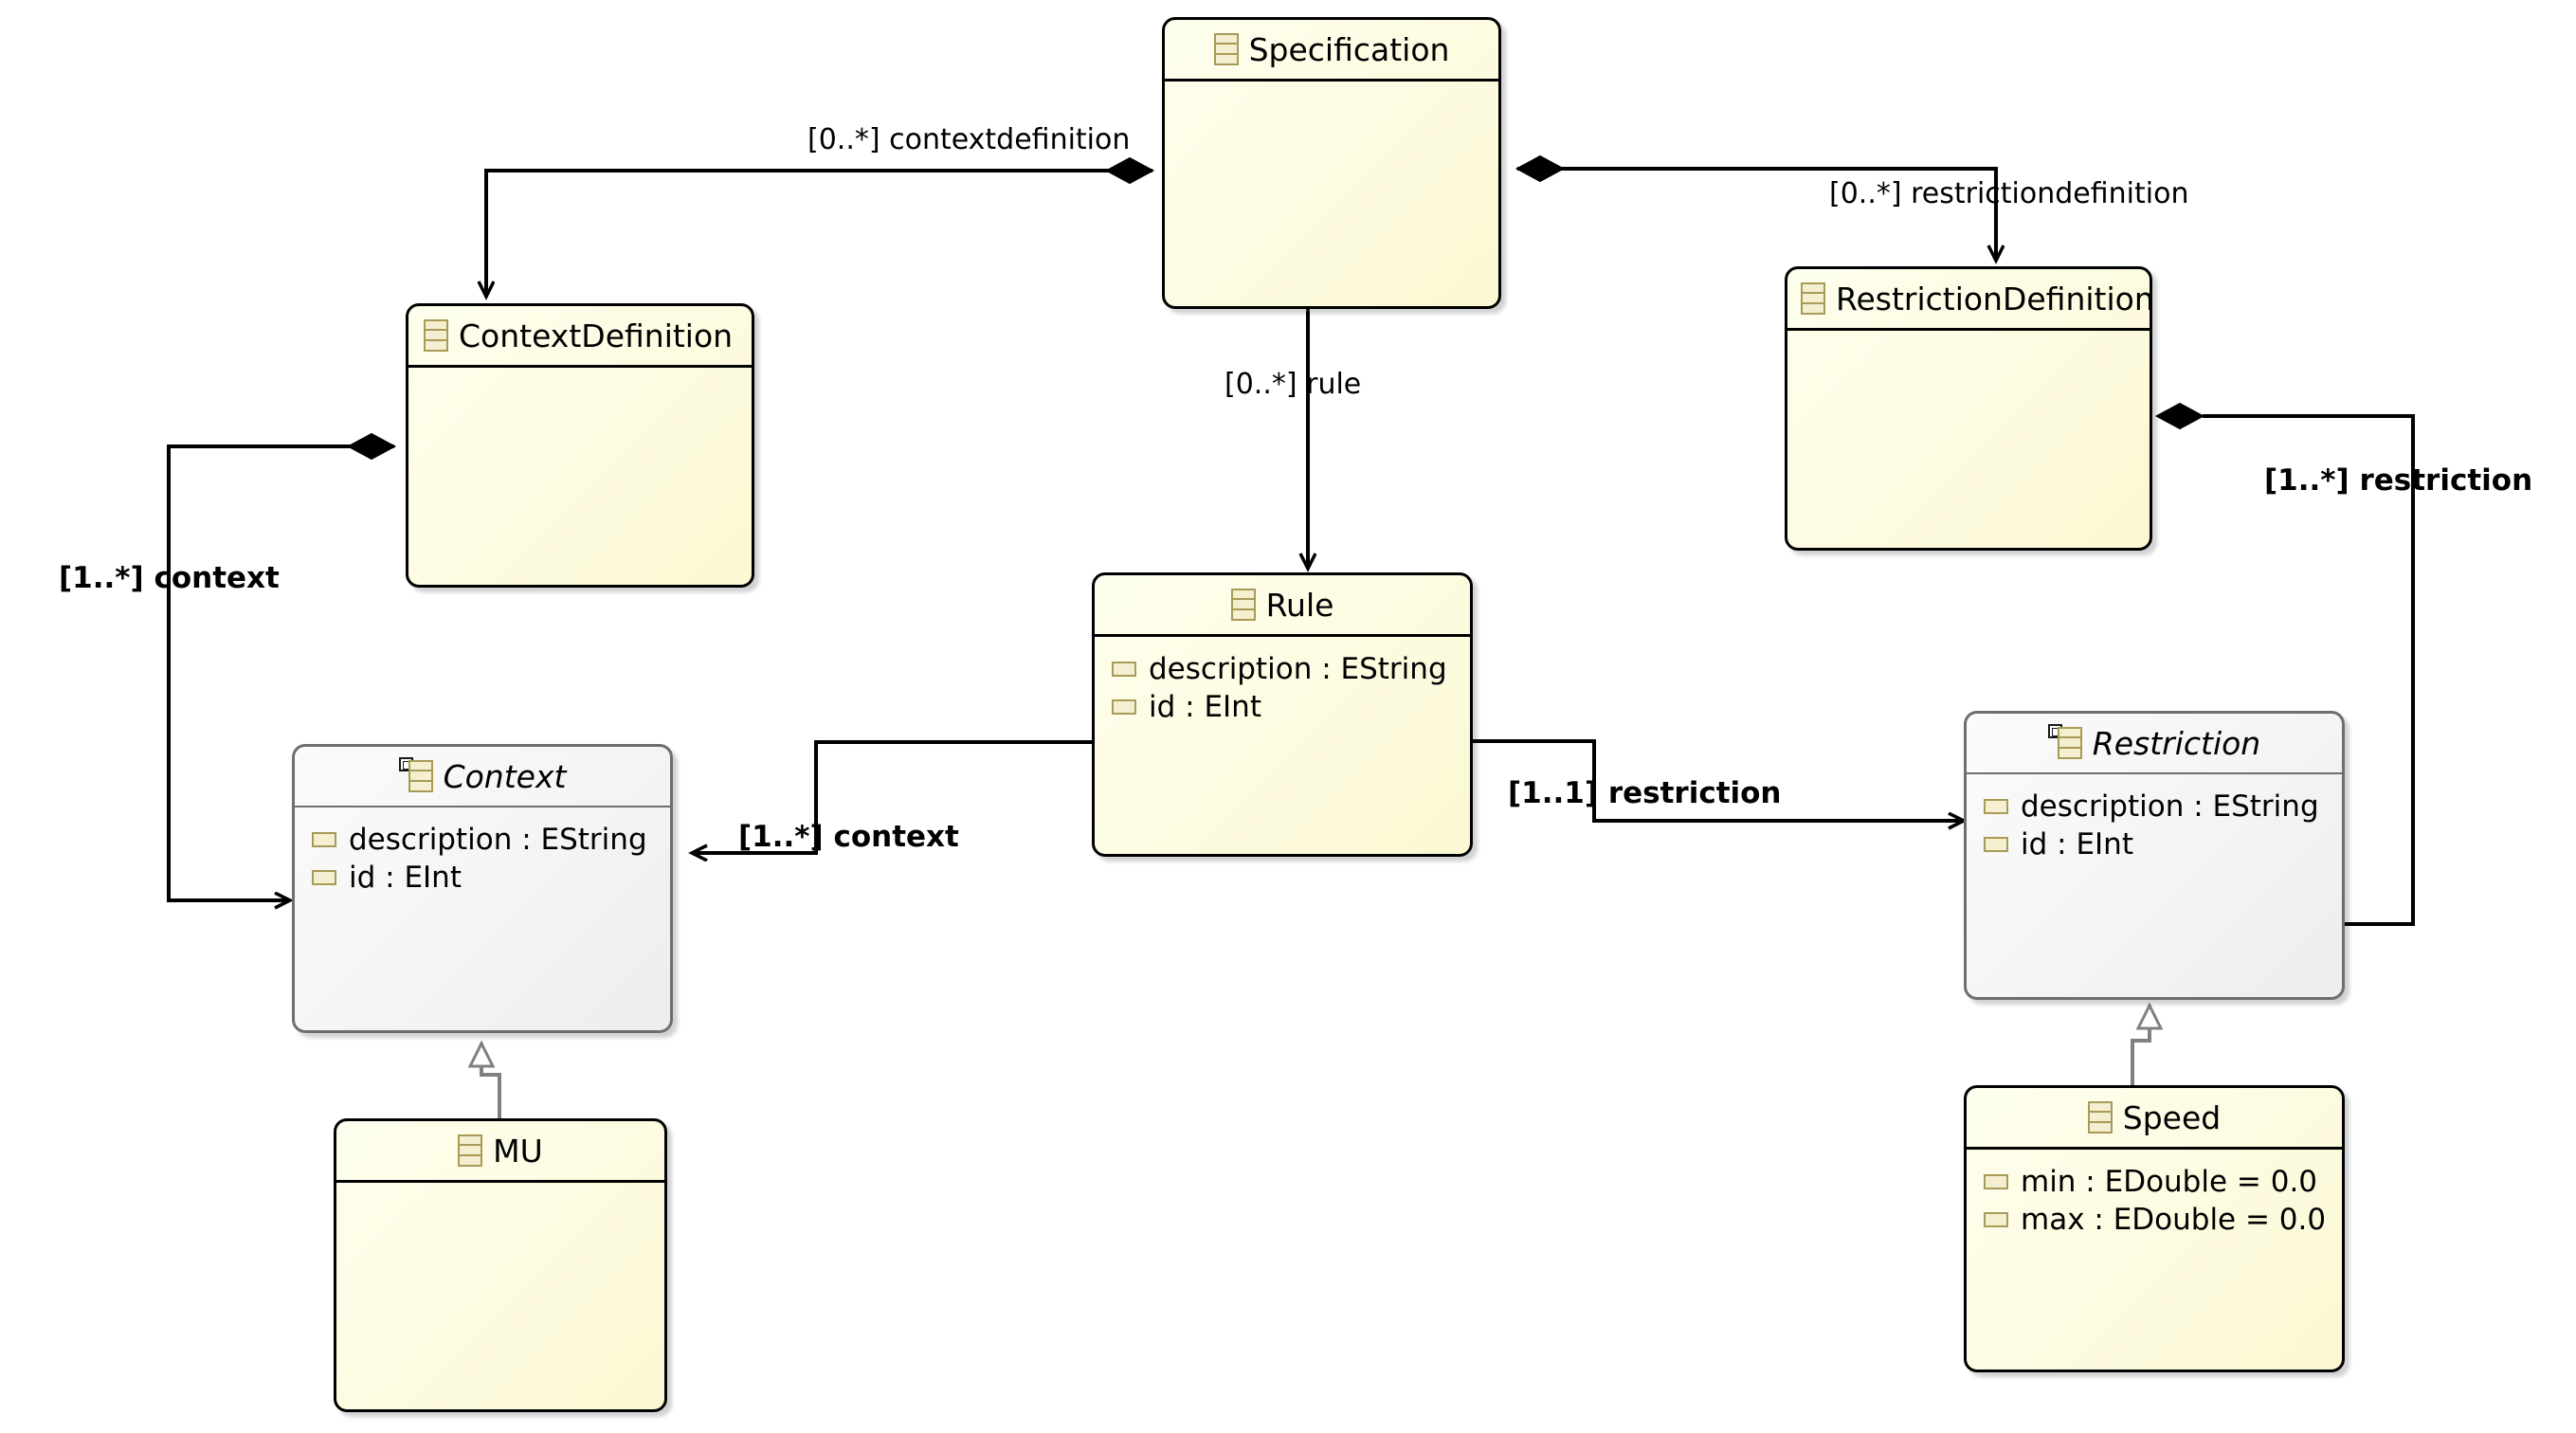  Describe the element at coordinates (2174, 1219) in the screenshot. I see `attribute-label: max : EDouble = 0.0` at that location.